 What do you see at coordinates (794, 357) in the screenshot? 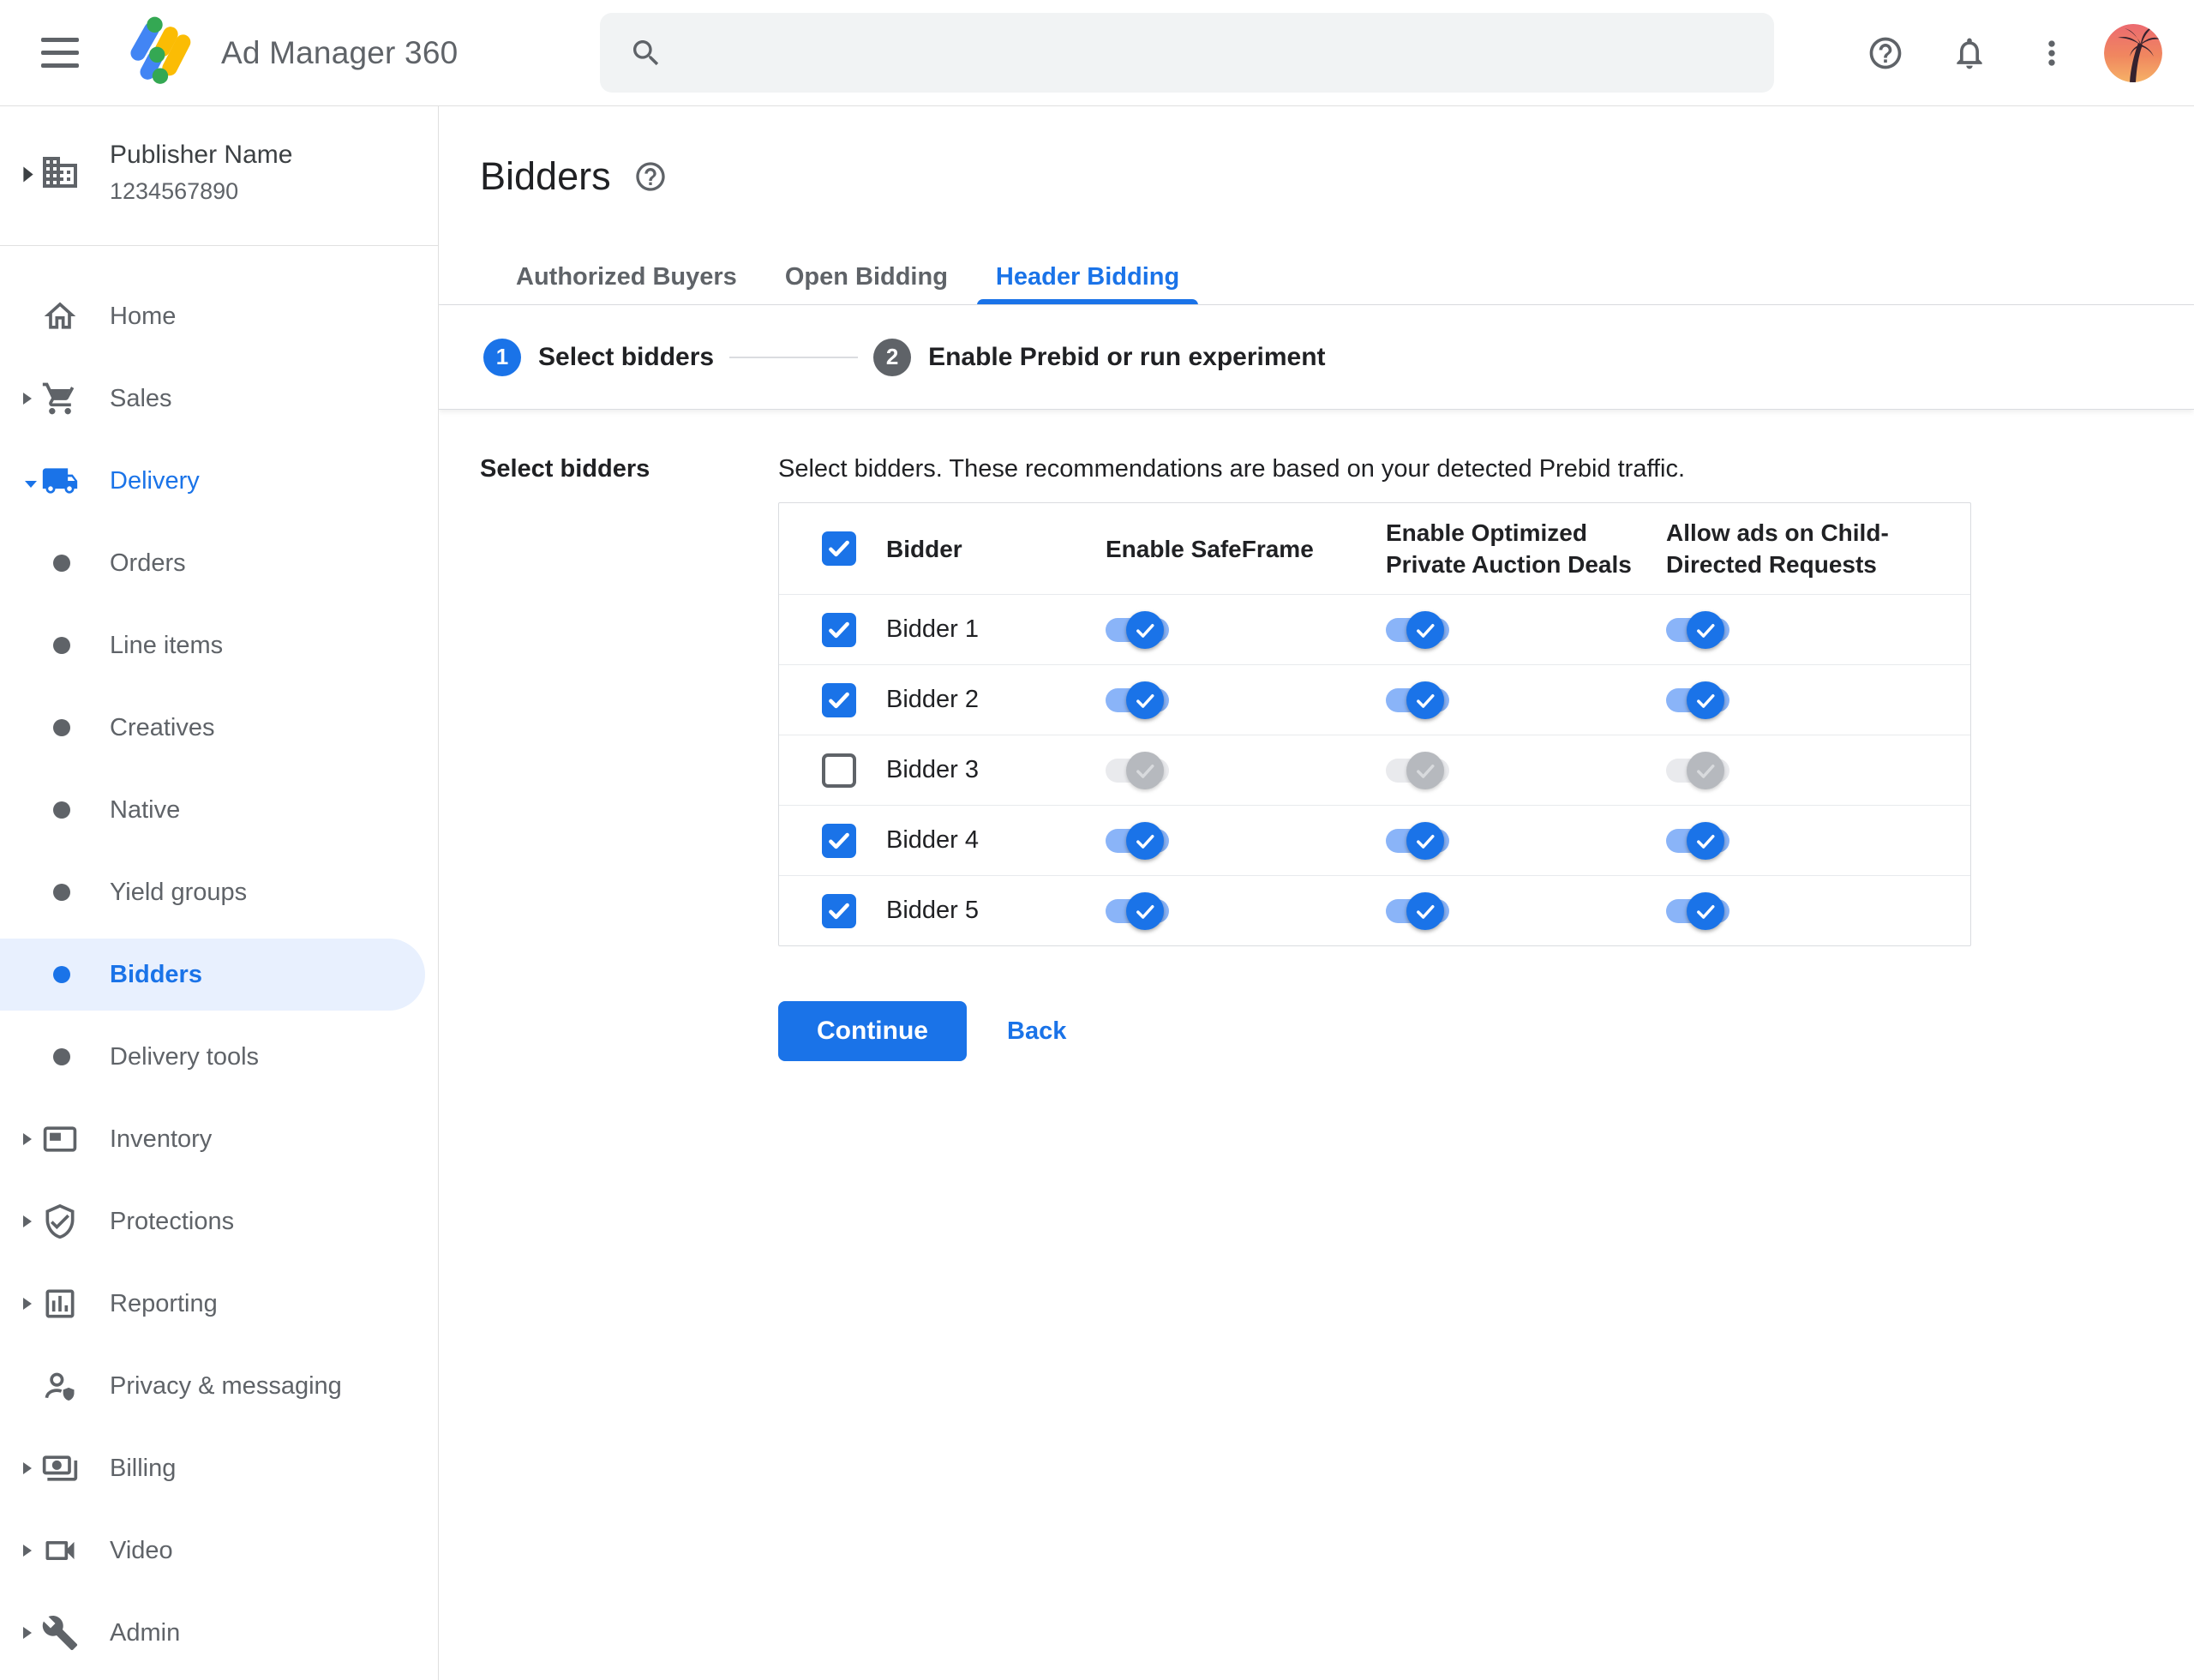
I see `step-connector` at bounding box center [794, 357].